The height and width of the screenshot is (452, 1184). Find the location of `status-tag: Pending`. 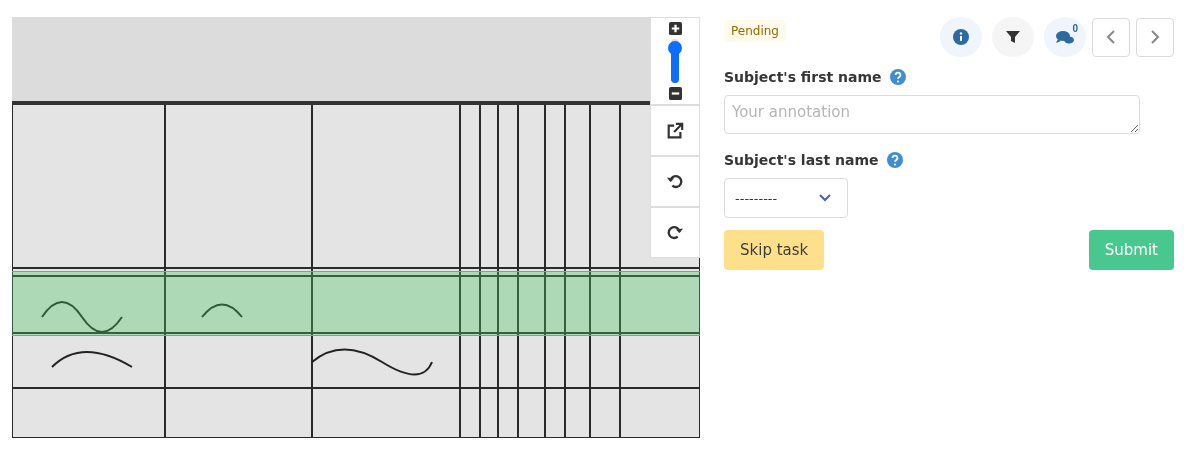

status-tag: Pending is located at coordinates (755, 31).